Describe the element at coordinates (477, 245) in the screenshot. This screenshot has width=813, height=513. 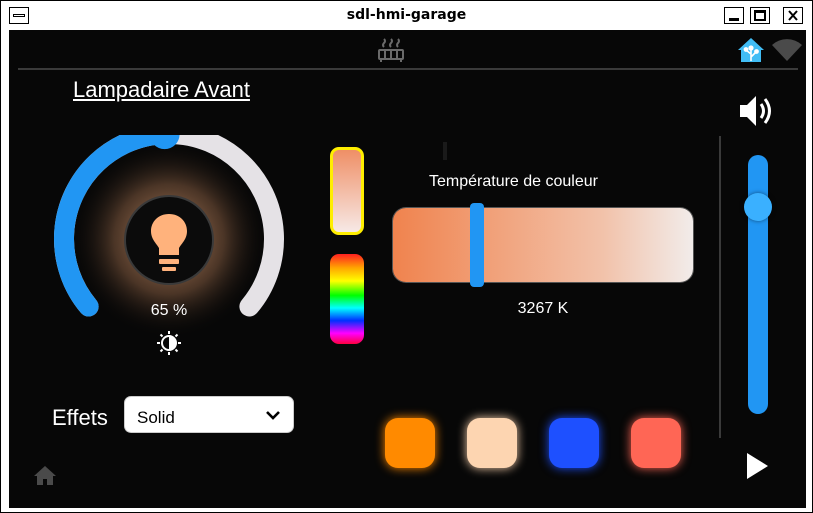
I see `color-temperature-handle` at that location.